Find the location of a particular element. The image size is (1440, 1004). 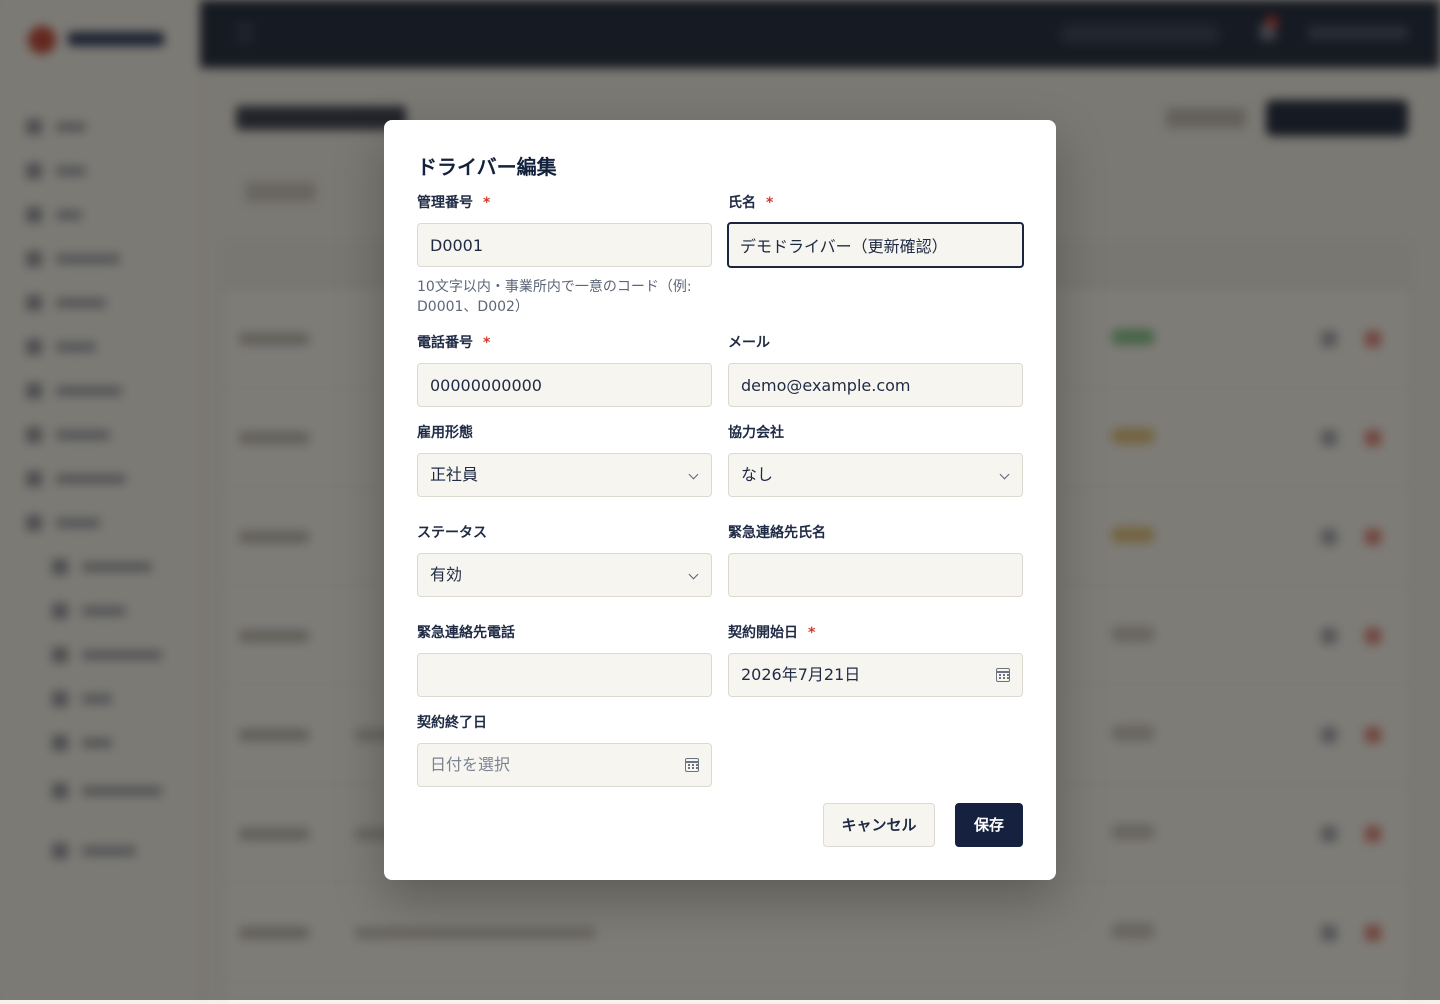

field-label: 電話番号 * is located at coordinates (564, 343).